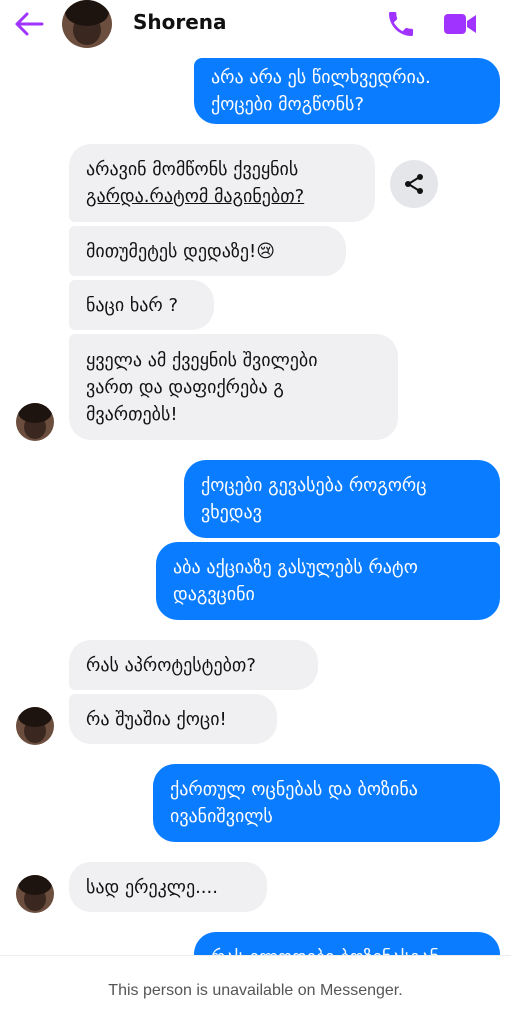  What do you see at coordinates (171, 665) in the screenshot?
I see `message-line: რას აპროტესტებთ?` at bounding box center [171, 665].